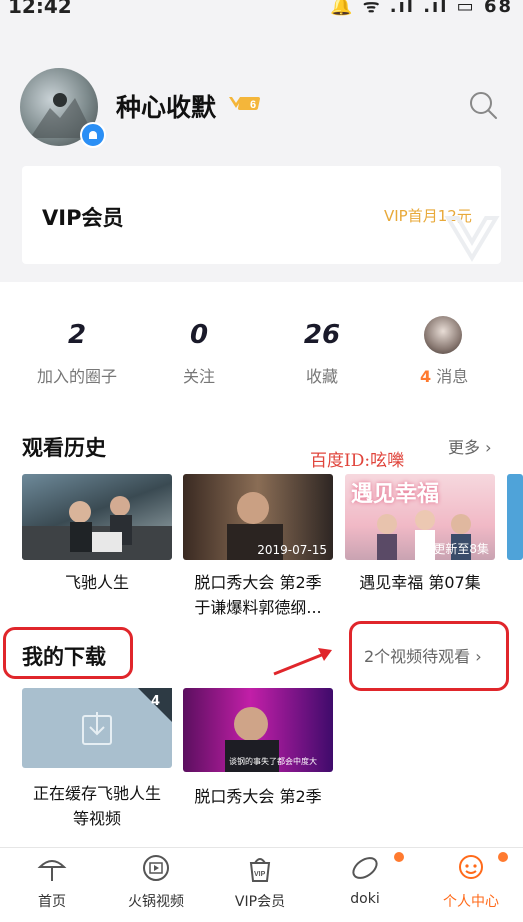 The height and width of the screenshot is (922, 523). I want to click on stat-favorites-label: 收藏, so click(322, 375).